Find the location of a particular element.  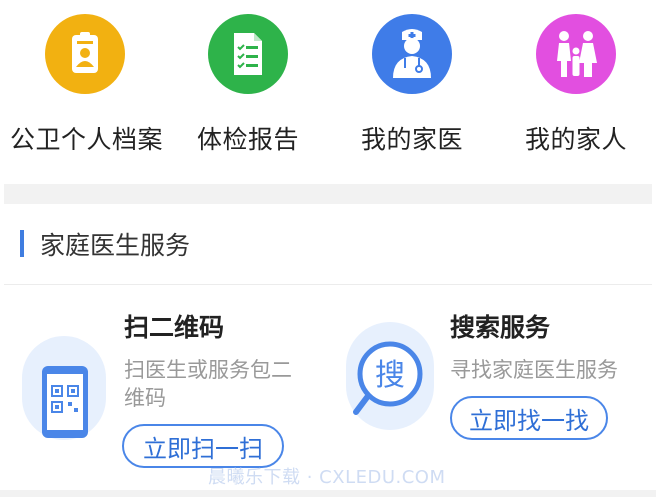

quick-action-health-record: 公卫个人档案 is located at coordinates (87, 85).